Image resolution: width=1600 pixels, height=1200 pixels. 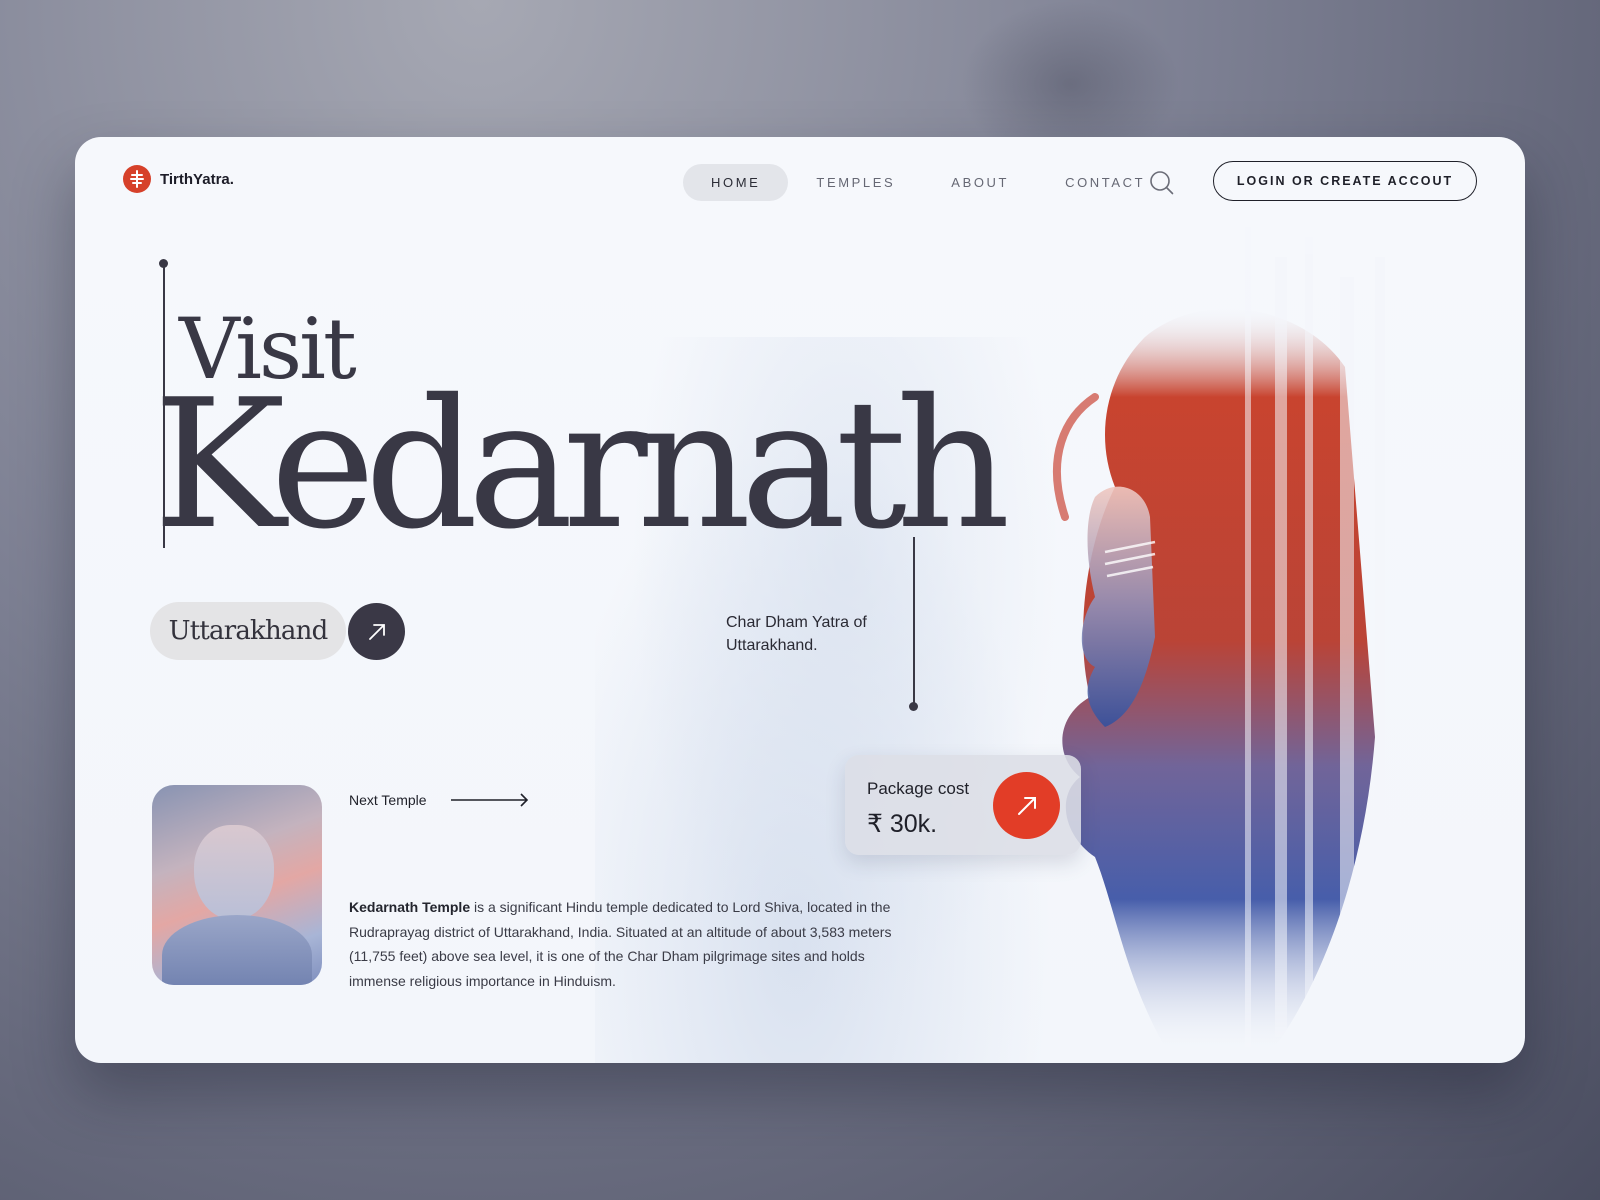 I want to click on next-temple-thumbnail, so click(x=237, y=885).